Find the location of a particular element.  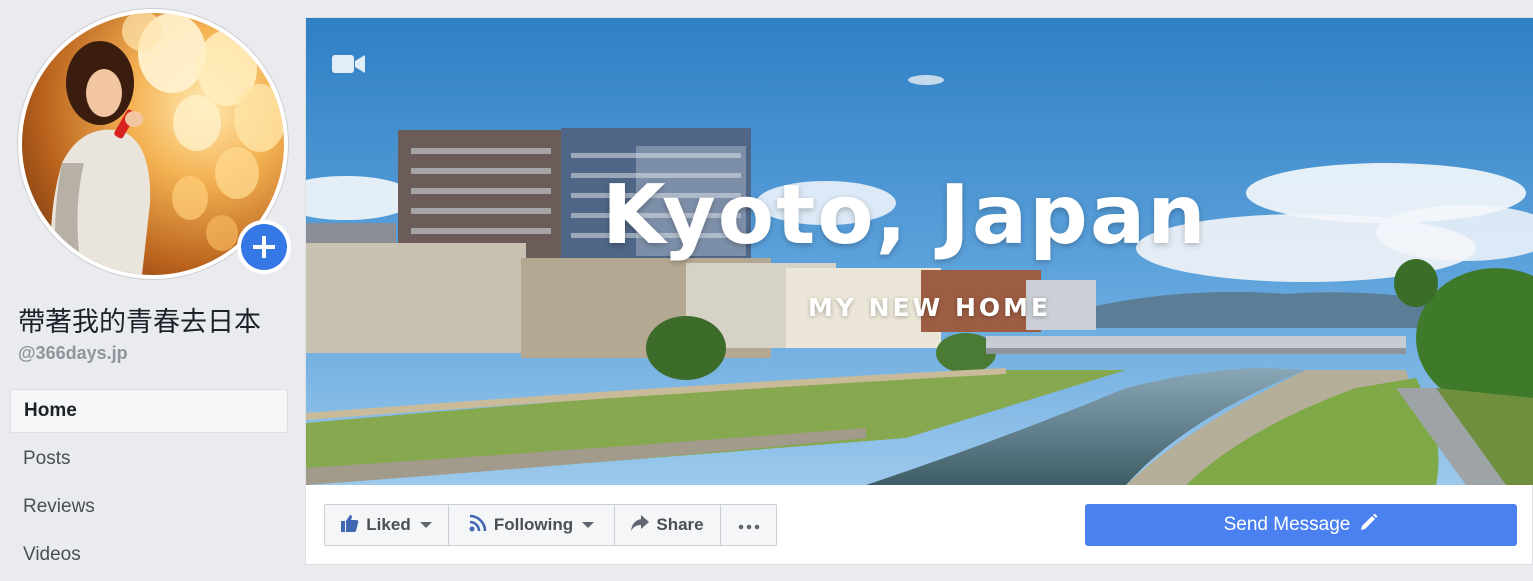

page-nav: Home Posts Reviews Videos is located at coordinates (149, 485).